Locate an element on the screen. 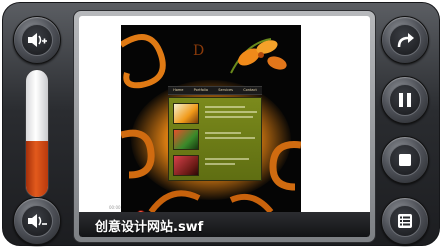  playlist-button is located at coordinates (405, 221).